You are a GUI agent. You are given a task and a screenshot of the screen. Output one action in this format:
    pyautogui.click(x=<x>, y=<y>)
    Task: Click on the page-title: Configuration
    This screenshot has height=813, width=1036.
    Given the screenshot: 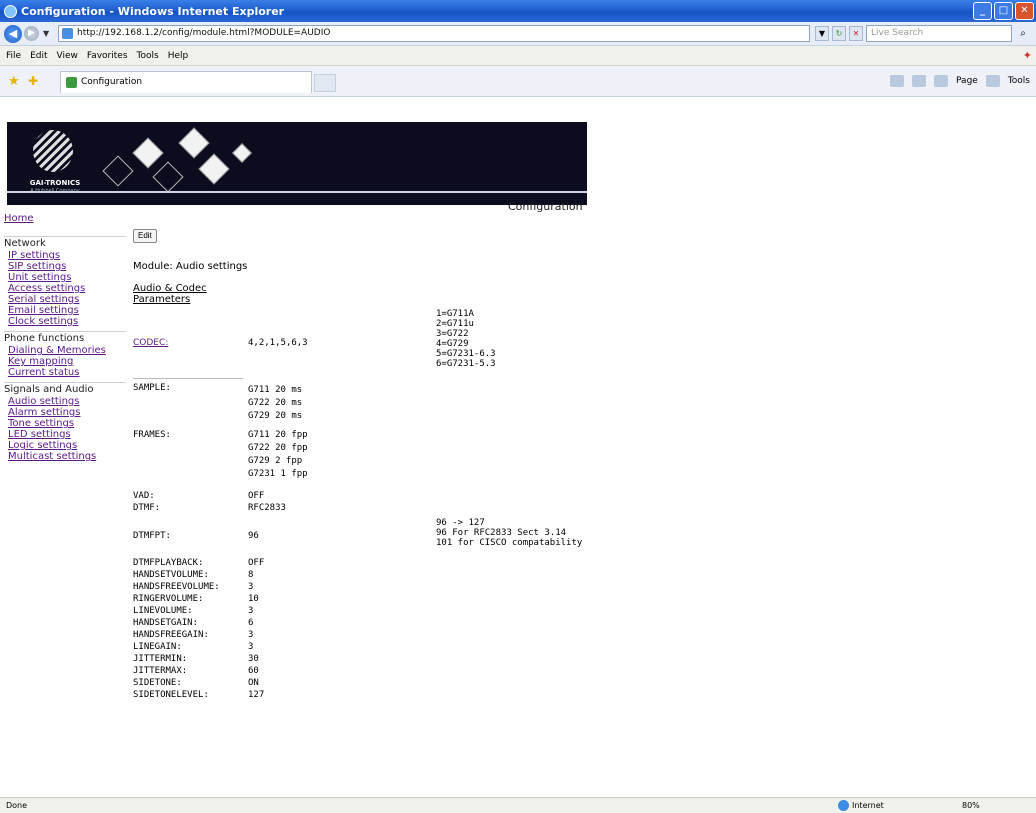 What is the action you would take?
    pyautogui.click(x=545, y=206)
    